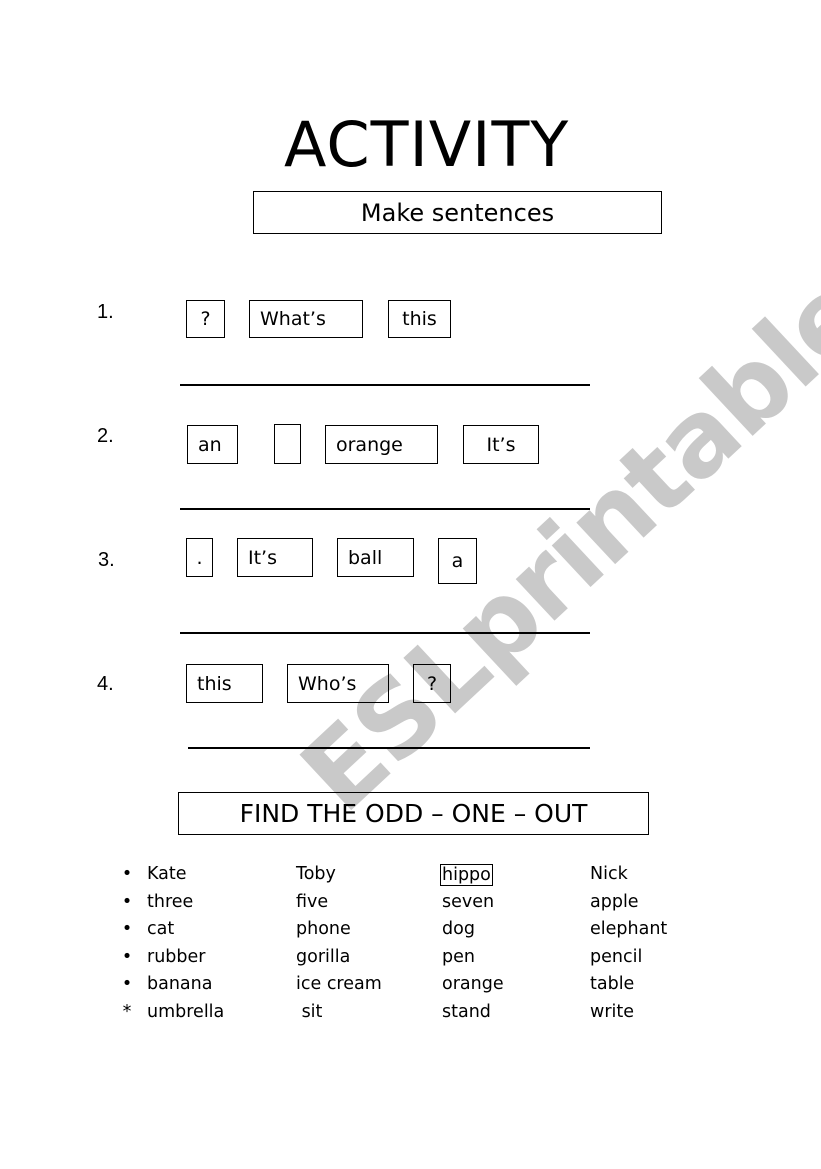  What do you see at coordinates (468, 902) in the screenshot?
I see `word-option: seven` at bounding box center [468, 902].